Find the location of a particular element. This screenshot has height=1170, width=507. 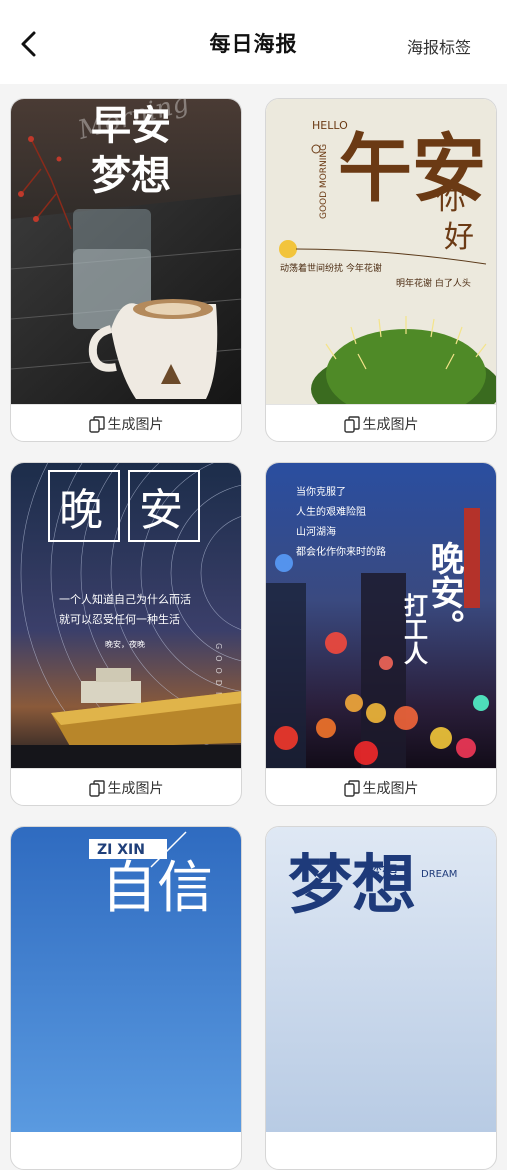

poster-image: 早安 梦想 Morning is located at coordinates (126, 251).